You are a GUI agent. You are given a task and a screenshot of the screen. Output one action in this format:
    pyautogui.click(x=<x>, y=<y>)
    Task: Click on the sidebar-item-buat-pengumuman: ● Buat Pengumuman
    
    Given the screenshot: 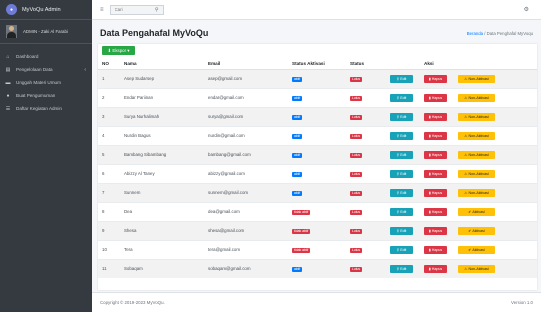 What is the action you would take?
    pyautogui.click(x=46, y=95)
    